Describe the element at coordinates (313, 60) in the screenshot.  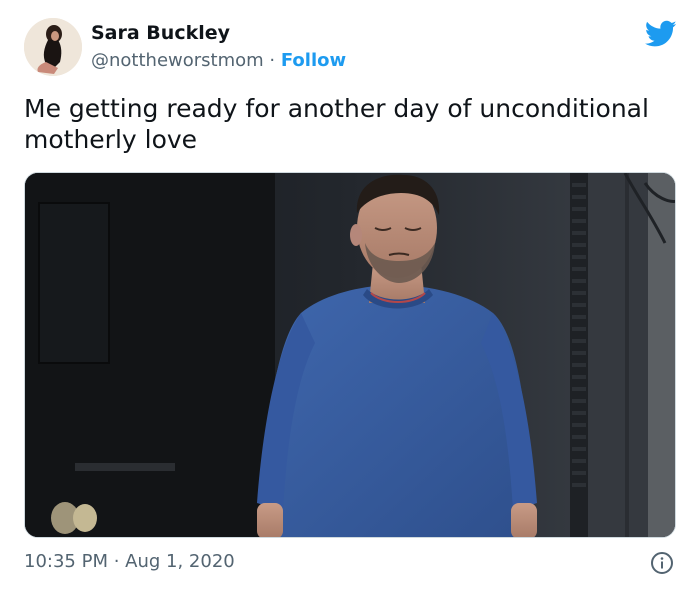
I see `follow-button: Follow` at that location.